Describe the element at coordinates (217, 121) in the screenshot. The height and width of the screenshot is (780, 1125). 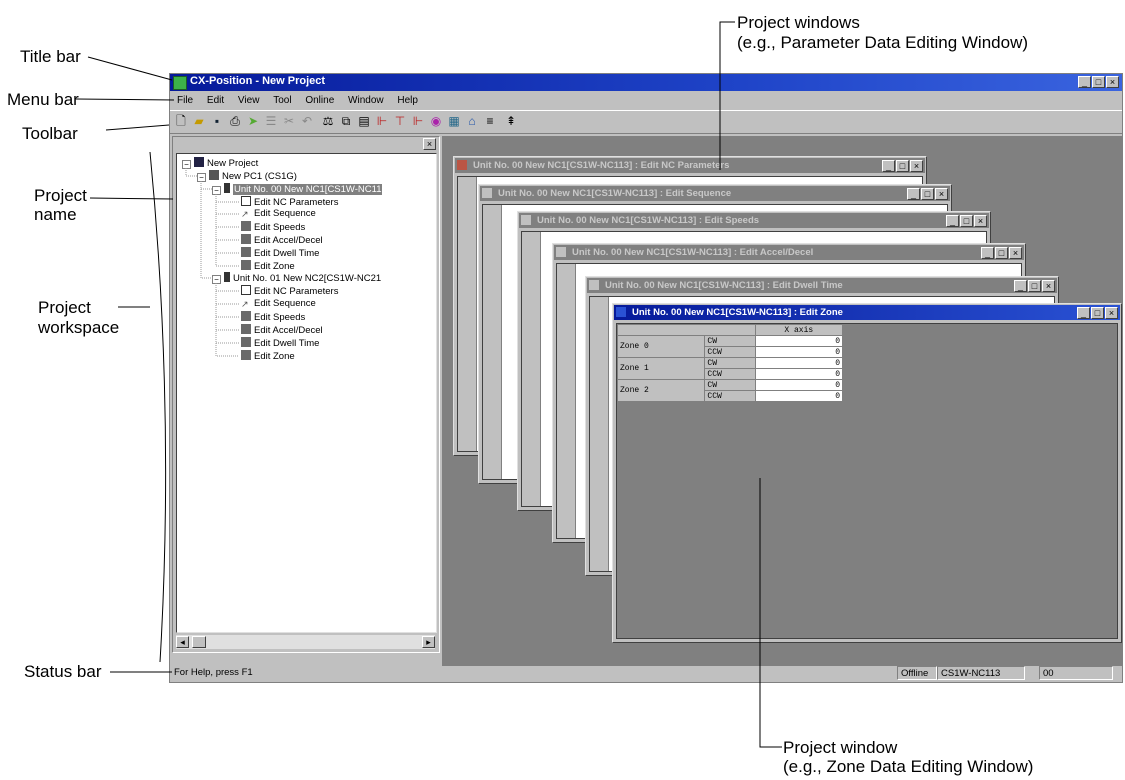
I see `save-icon: ▪` at that location.